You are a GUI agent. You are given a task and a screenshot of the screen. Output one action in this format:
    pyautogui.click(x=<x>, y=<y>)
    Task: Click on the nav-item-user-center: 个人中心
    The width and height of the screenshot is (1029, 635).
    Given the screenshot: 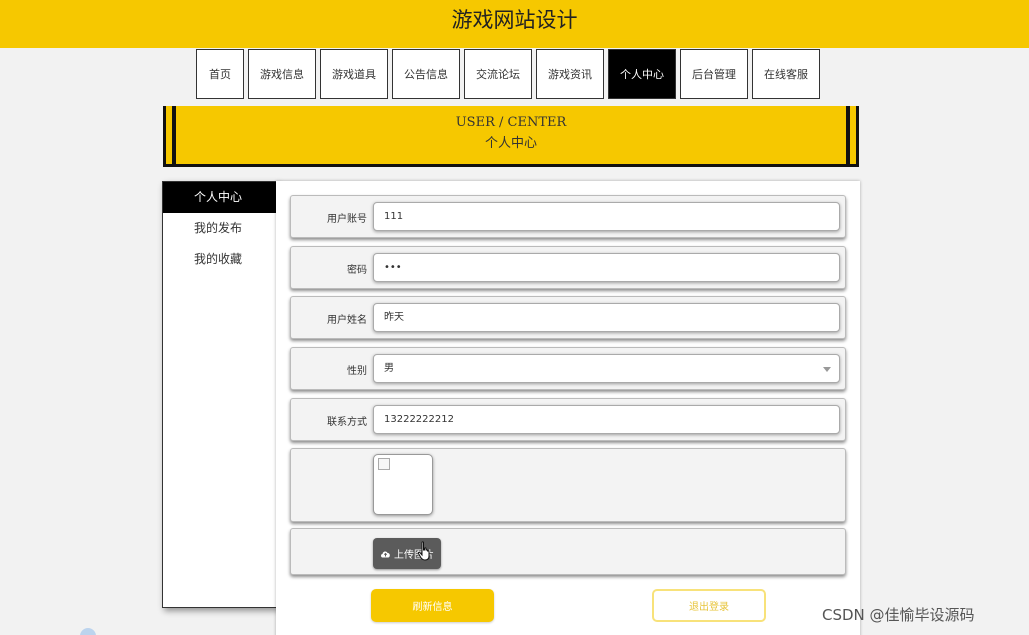 What is the action you would take?
    pyautogui.click(x=642, y=74)
    